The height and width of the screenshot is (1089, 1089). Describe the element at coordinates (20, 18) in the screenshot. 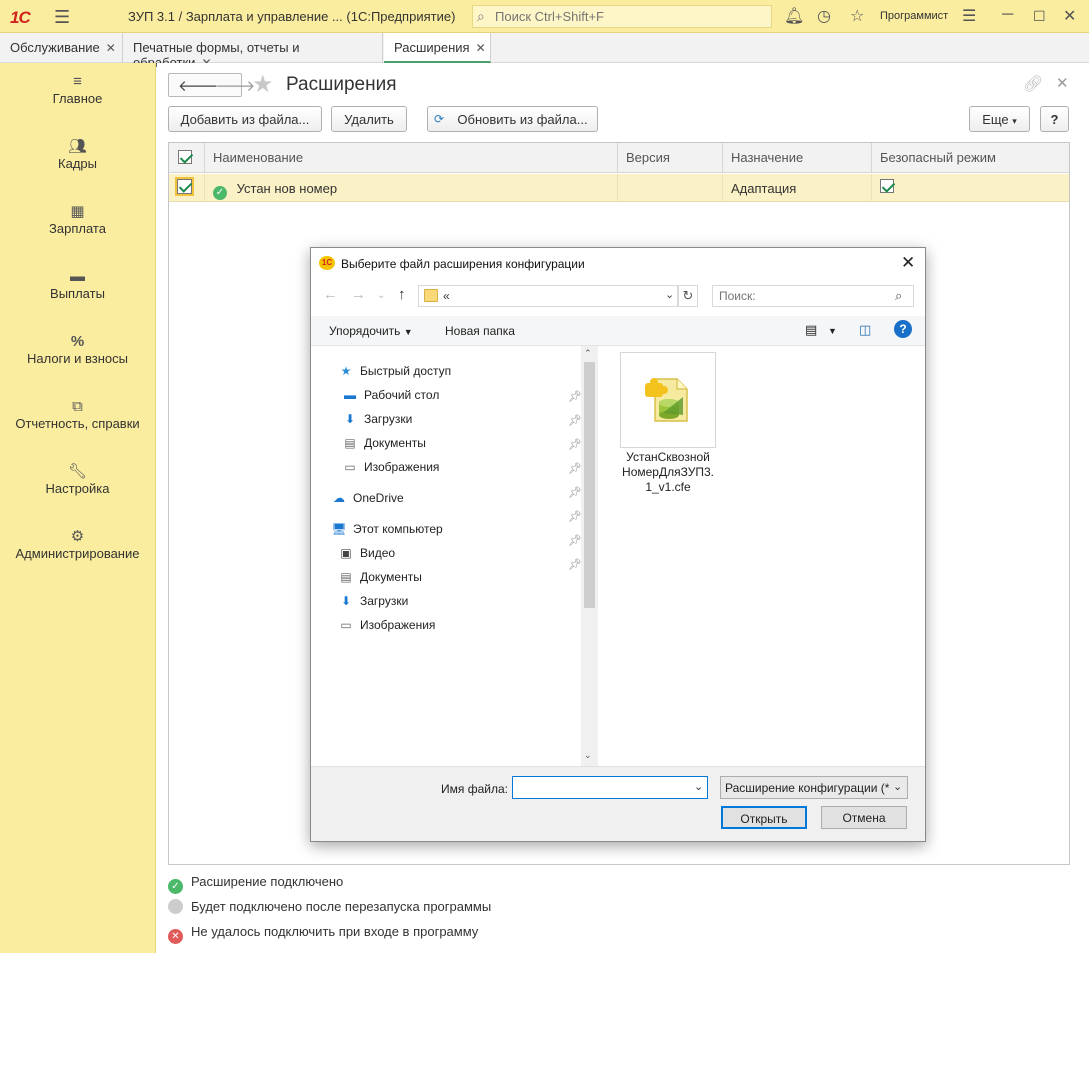

I see `app-logo: 1С` at that location.